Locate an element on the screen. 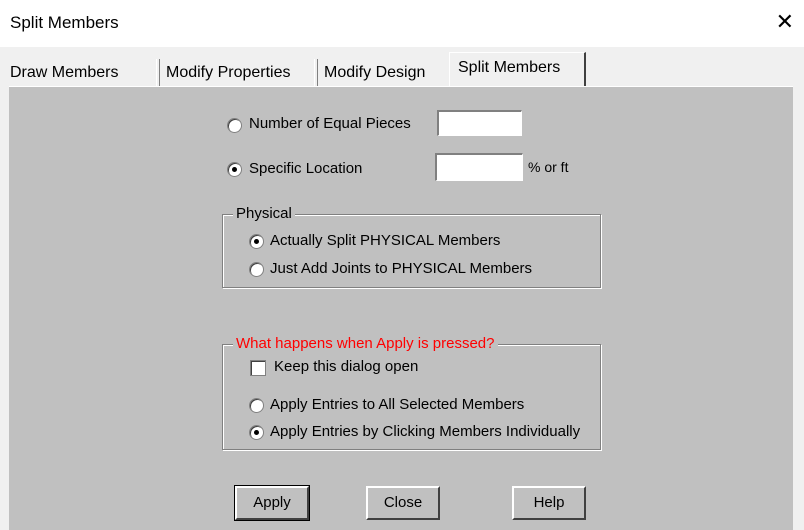 This screenshot has height=530, width=804. tab-split-members-label: Split Members is located at coordinates (509, 67).